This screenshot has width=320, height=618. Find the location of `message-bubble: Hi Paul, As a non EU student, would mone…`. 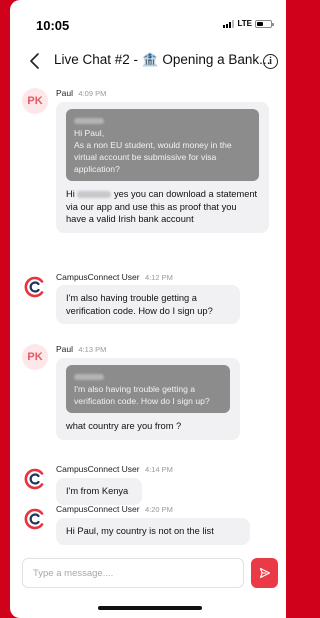

message-bubble: Hi Paul, As a non EU student, would mone… is located at coordinates (162, 167).